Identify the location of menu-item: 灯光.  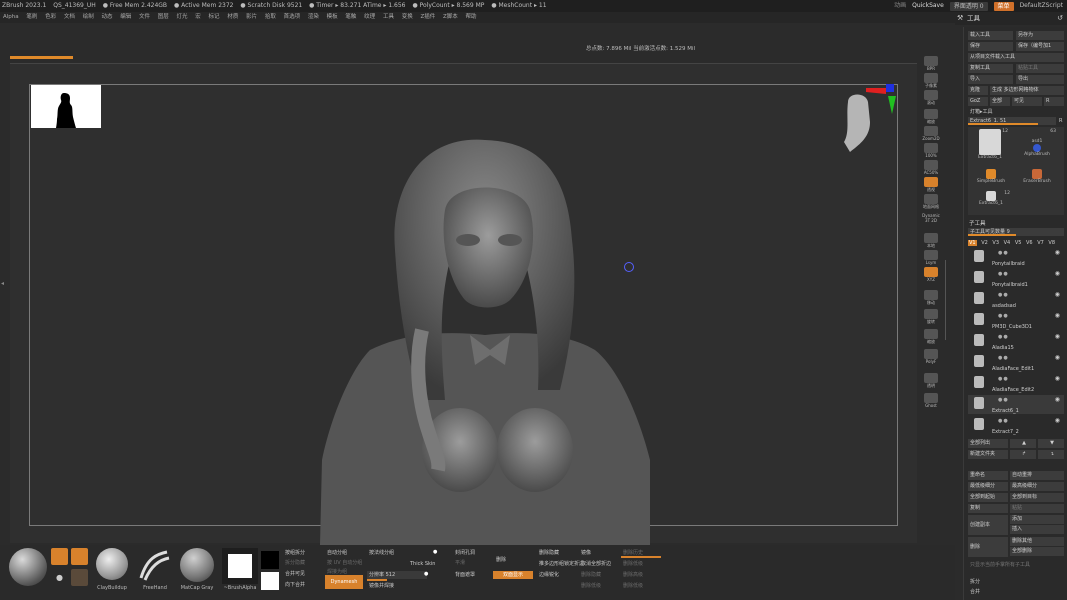
(182, 17).